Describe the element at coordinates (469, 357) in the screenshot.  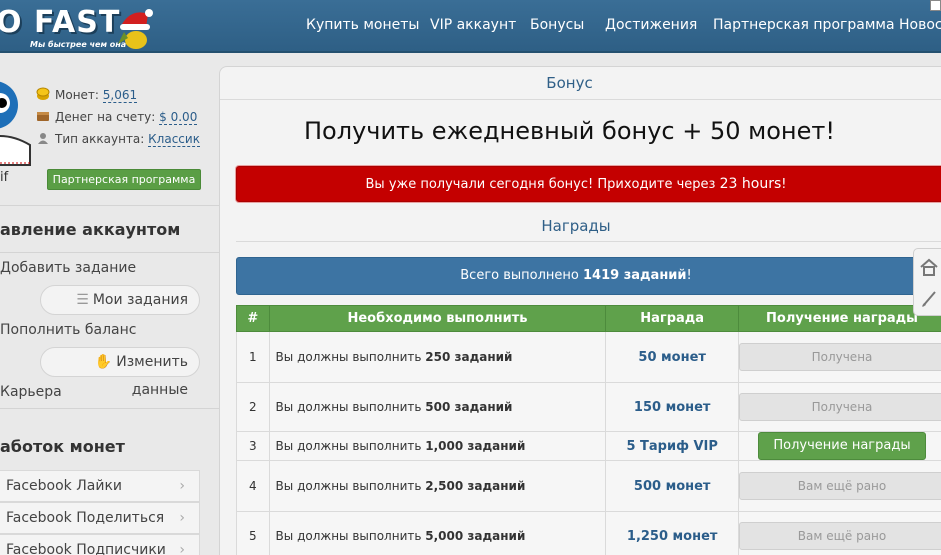
I see `req-amount: 250 заданий` at that location.